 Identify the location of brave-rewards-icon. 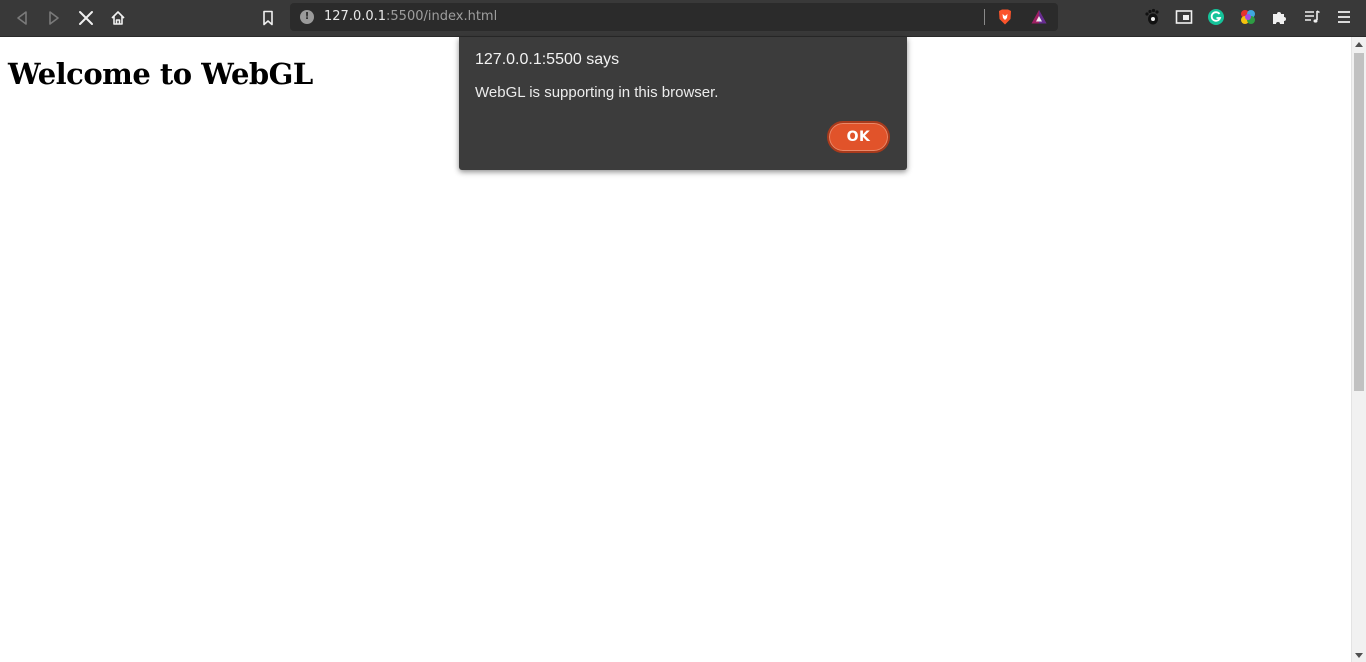
(1039, 17).